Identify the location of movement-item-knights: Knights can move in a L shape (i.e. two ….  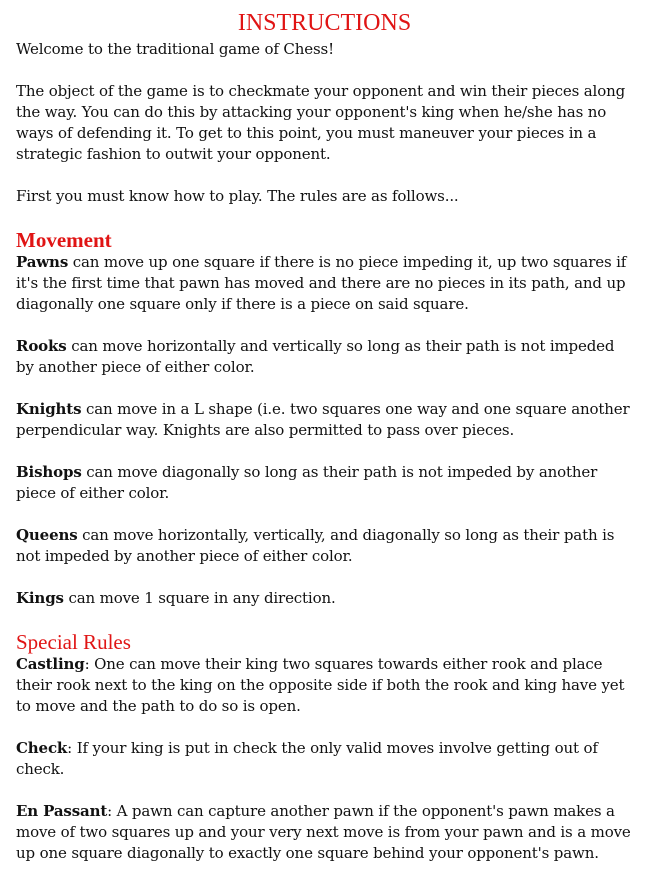
(324, 420).